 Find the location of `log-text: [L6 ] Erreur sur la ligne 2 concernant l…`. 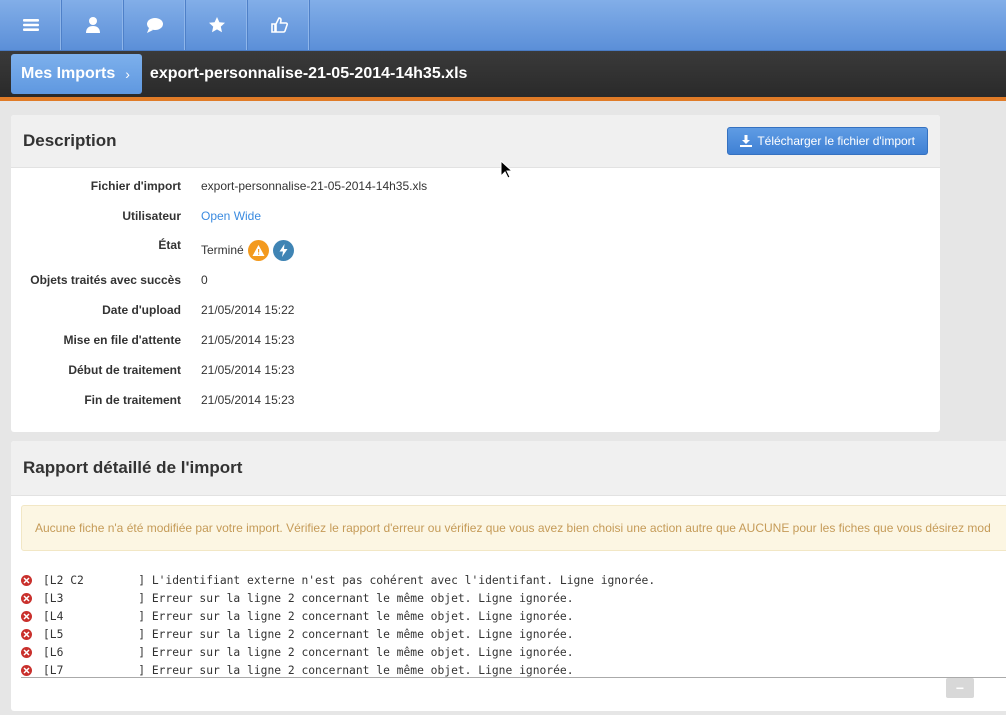

log-text: [L6 ] Erreur sur la ligne 2 concernant l… is located at coordinates (308, 652).